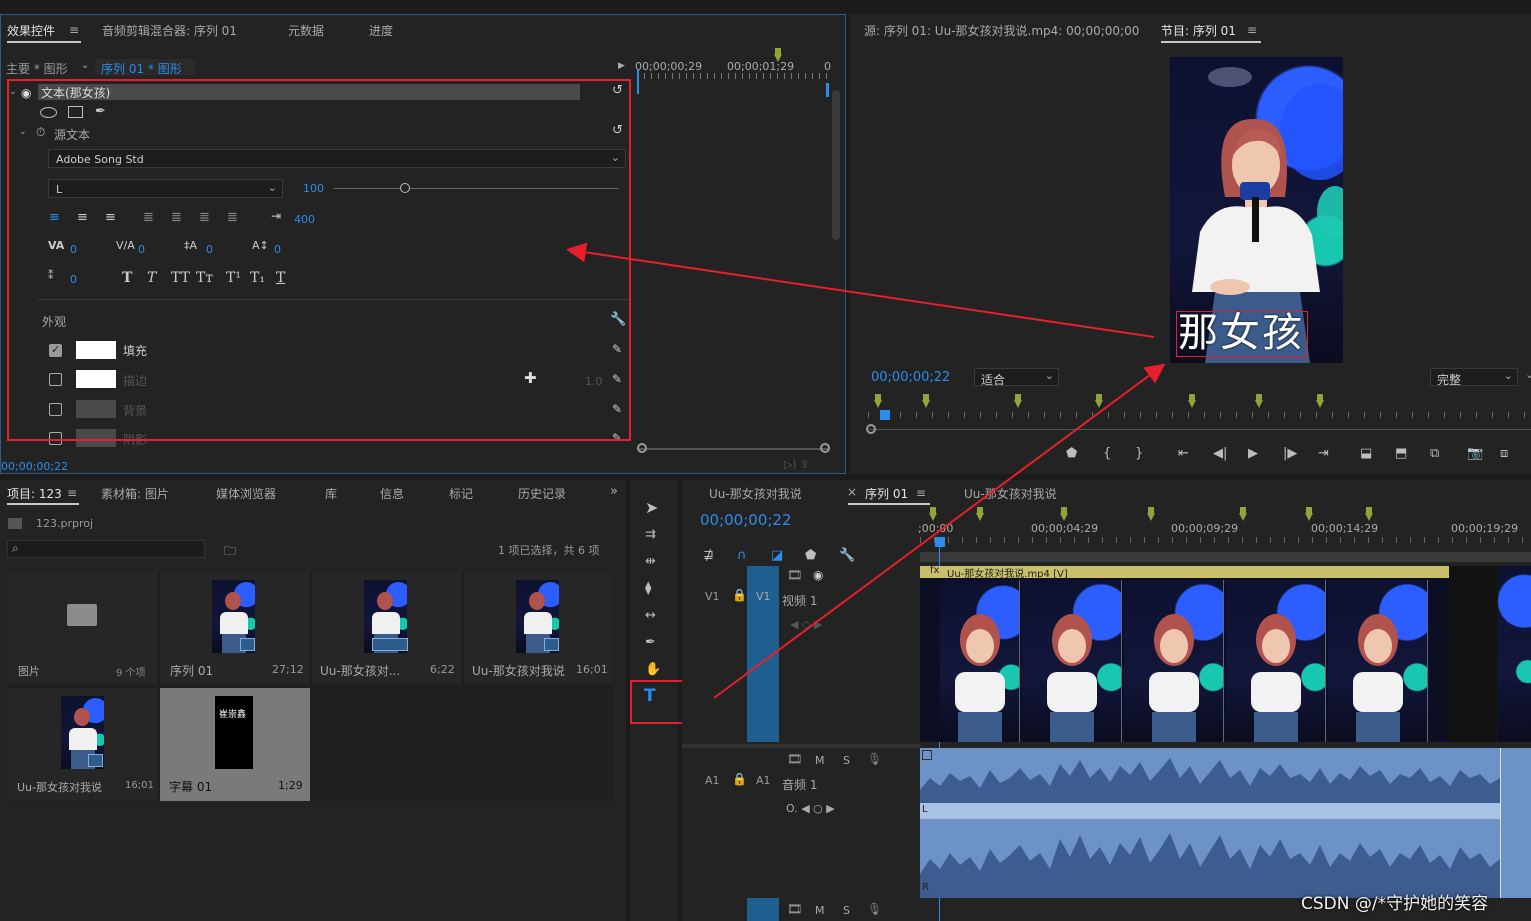 This screenshot has width=1531, height=921. Describe the element at coordinates (1001, 30) in the screenshot. I see `source-monitor-tab: 源: 序列 01: Uu-那女孩对我说.mp4: 00;00;00;00` at that location.